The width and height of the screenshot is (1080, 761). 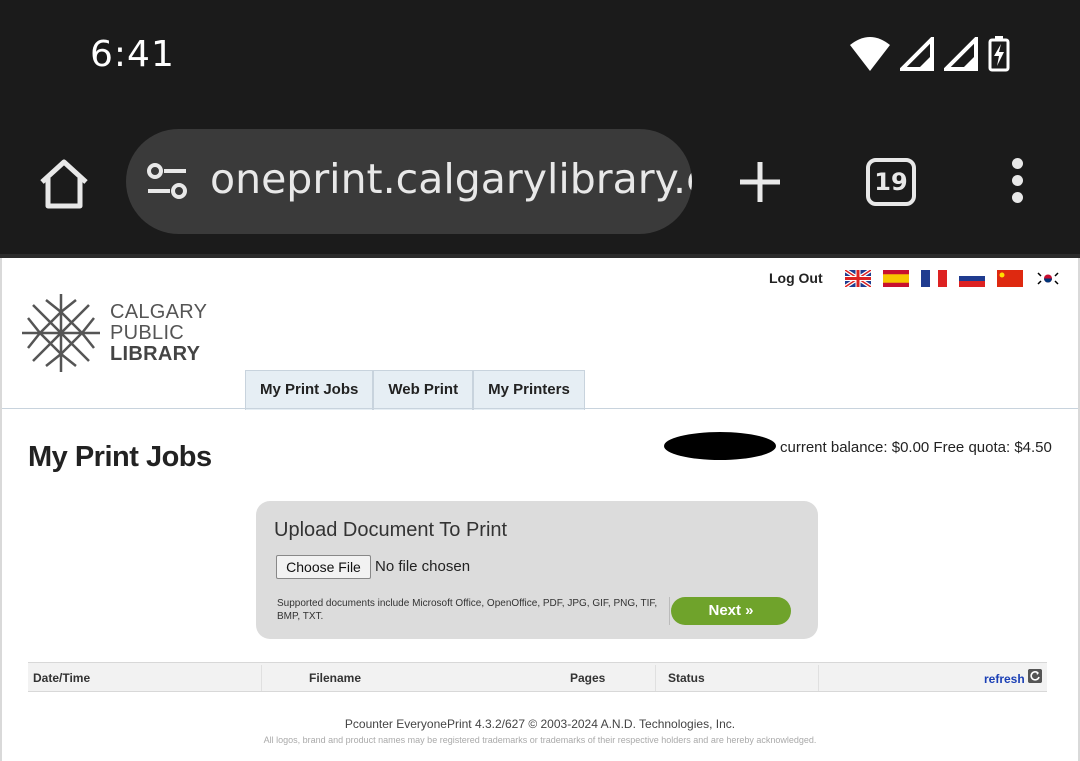 What do you see at coordinates (686, 678) in the screenshot?
I see `column-status: Status` at bounding box center [686, 678].